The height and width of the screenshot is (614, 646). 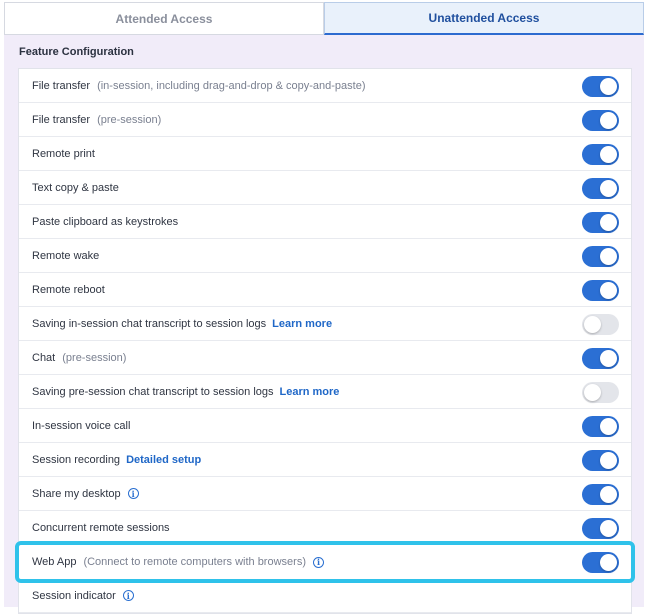 I want to click on tab-label: Unattended Access, so click(x=484, y=18).